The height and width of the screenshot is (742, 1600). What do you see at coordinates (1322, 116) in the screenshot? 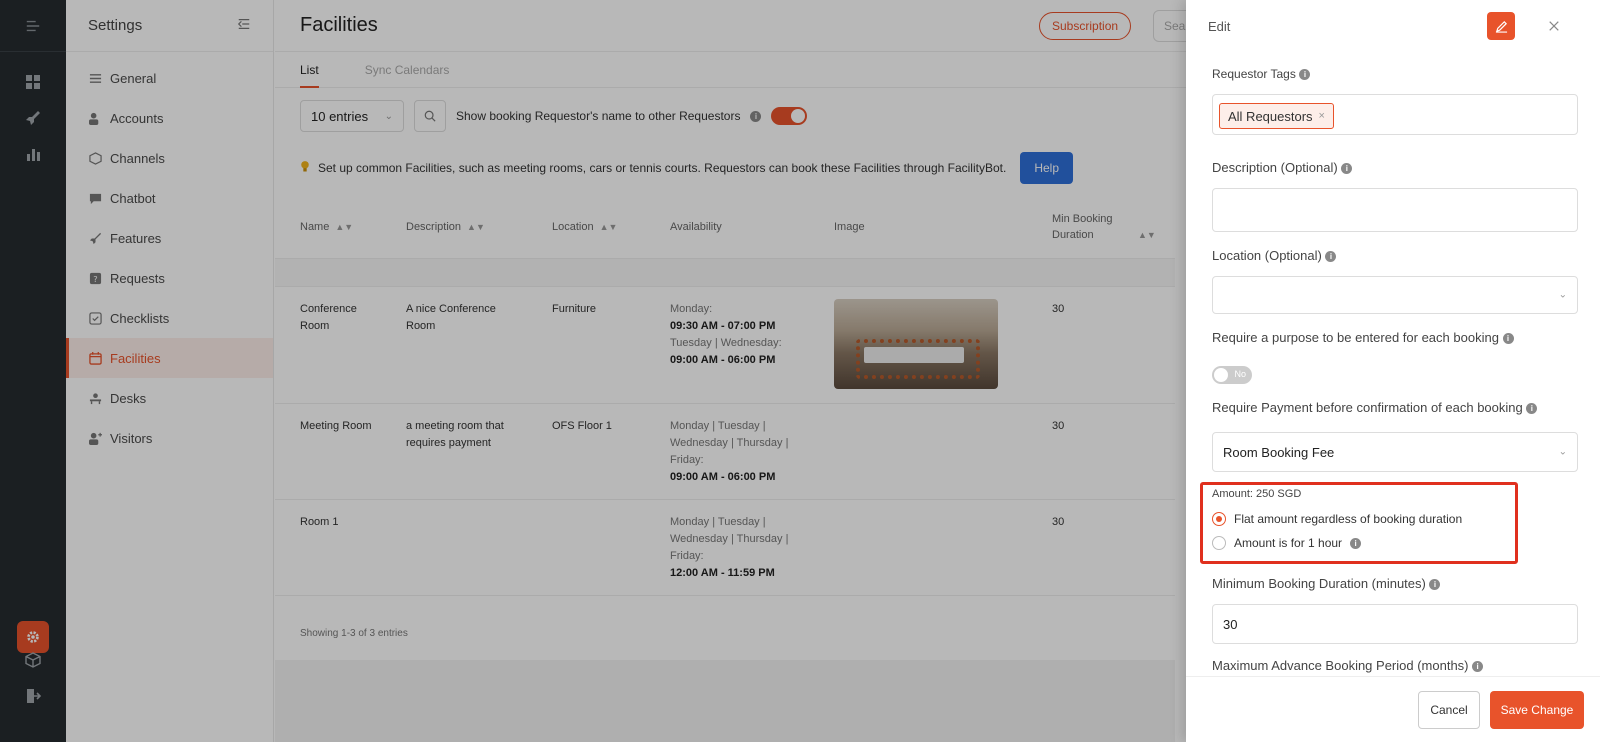
I see `remove-tag-icon: ×` at bounding box center [1322, 116].